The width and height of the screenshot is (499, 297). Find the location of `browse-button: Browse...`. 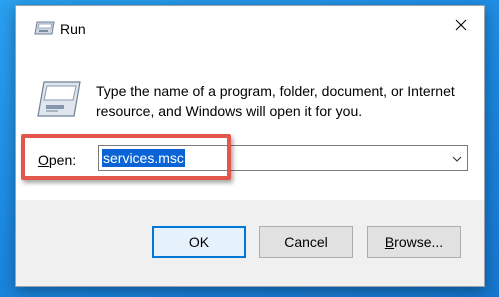

browse-button: Browse... is located at coordinates (414, 242).